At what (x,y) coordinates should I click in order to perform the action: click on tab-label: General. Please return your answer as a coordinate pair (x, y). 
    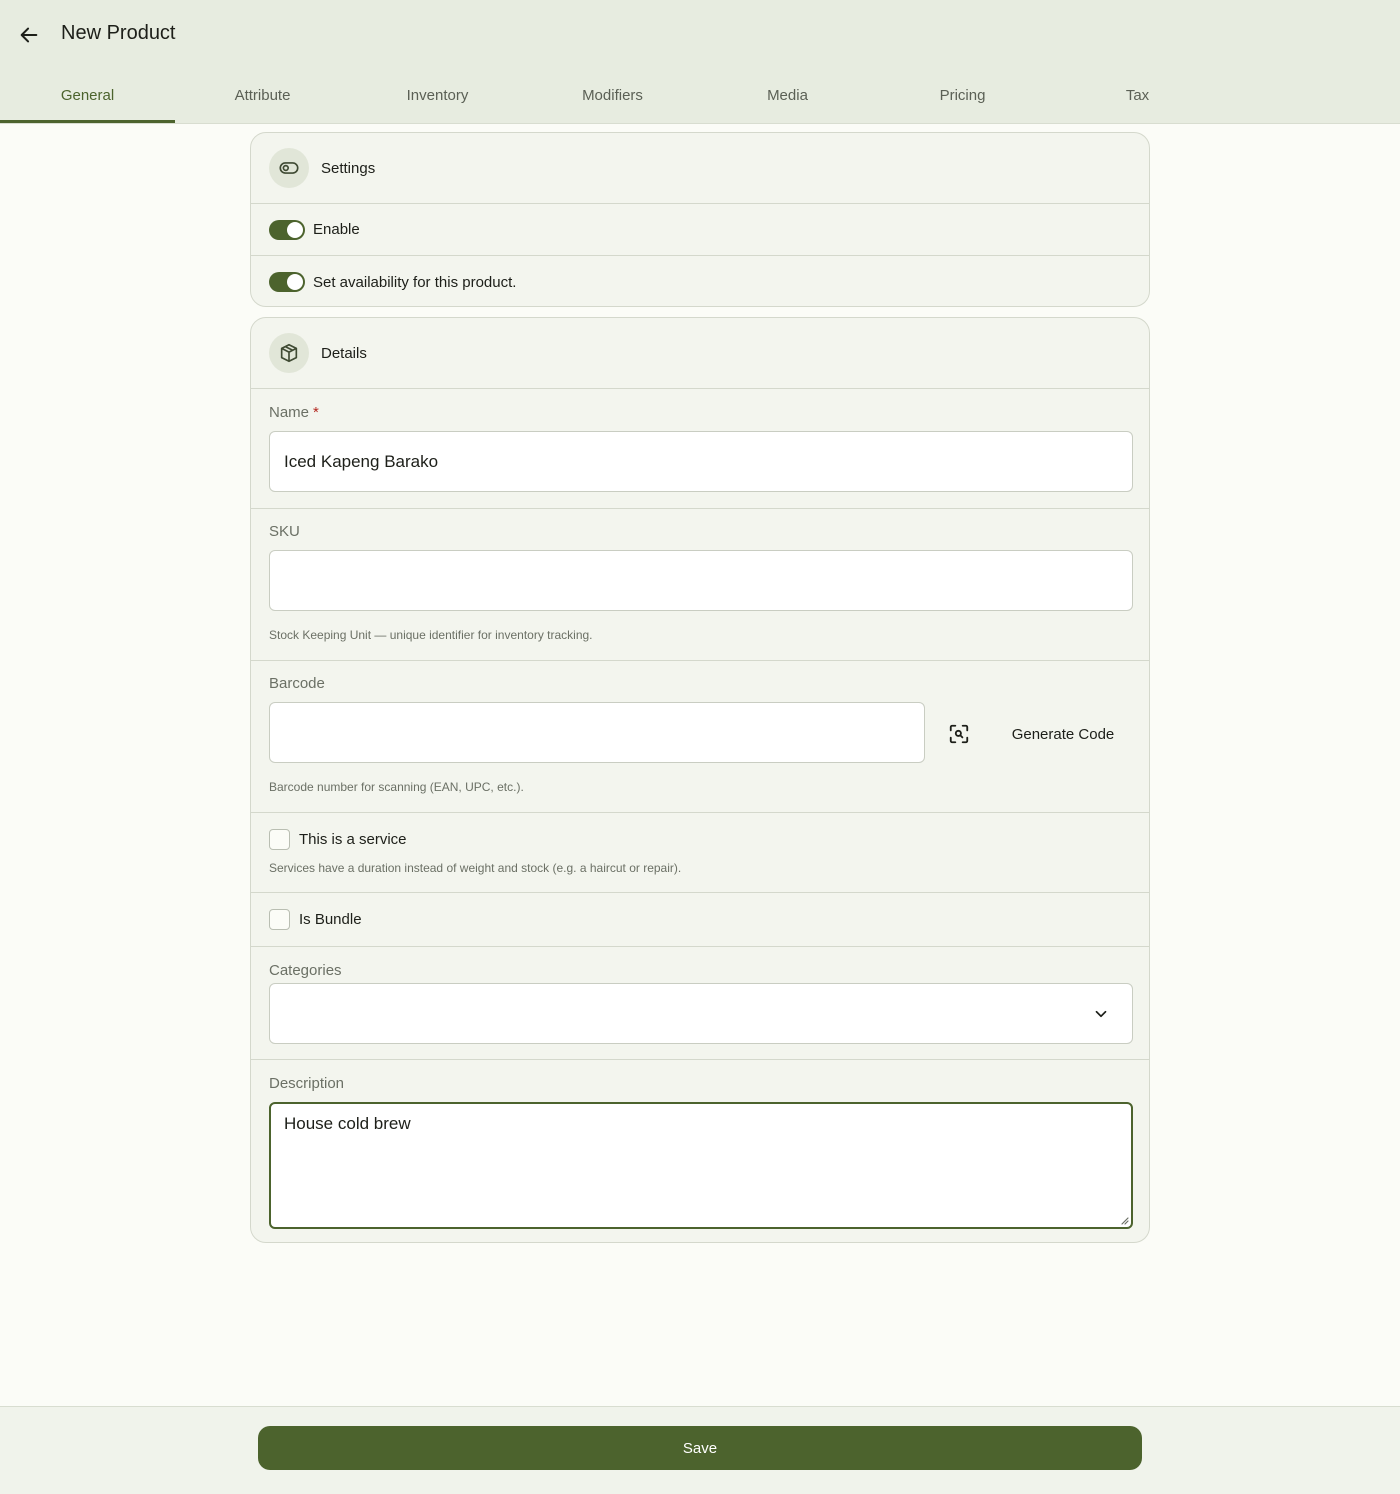
    Looking at the image, I should click on (87, 95).